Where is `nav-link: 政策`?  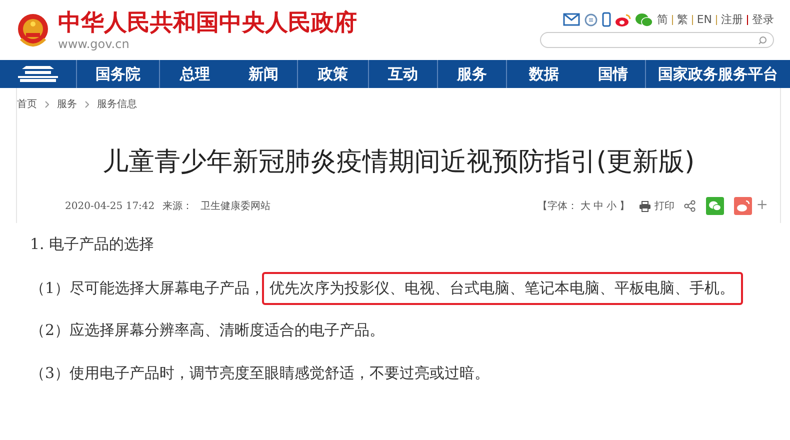 nav-link: 政策 is located at coordinates (333, 74).